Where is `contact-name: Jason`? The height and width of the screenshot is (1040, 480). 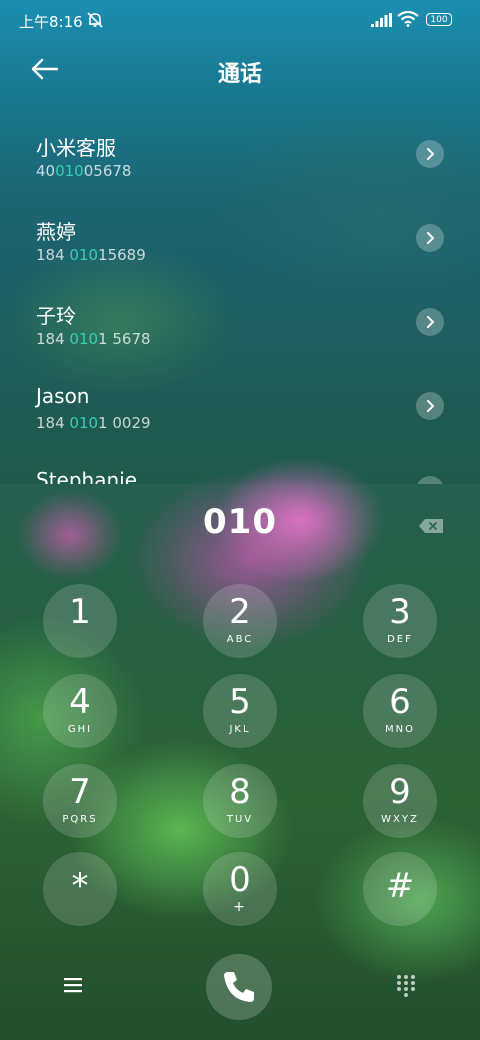 contact-name: Jason is located at coordinates (63, 396).